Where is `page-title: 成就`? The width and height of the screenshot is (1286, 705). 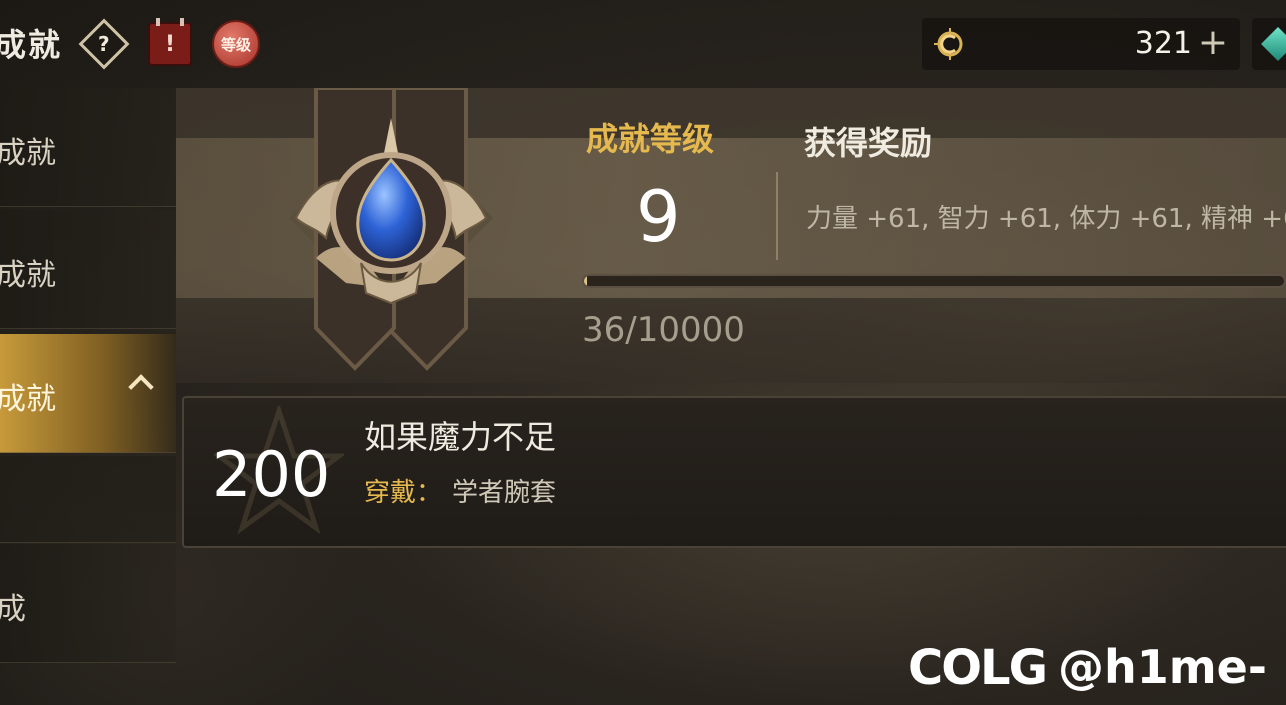
page-title: 成就 is located at coordinates (31, 45).